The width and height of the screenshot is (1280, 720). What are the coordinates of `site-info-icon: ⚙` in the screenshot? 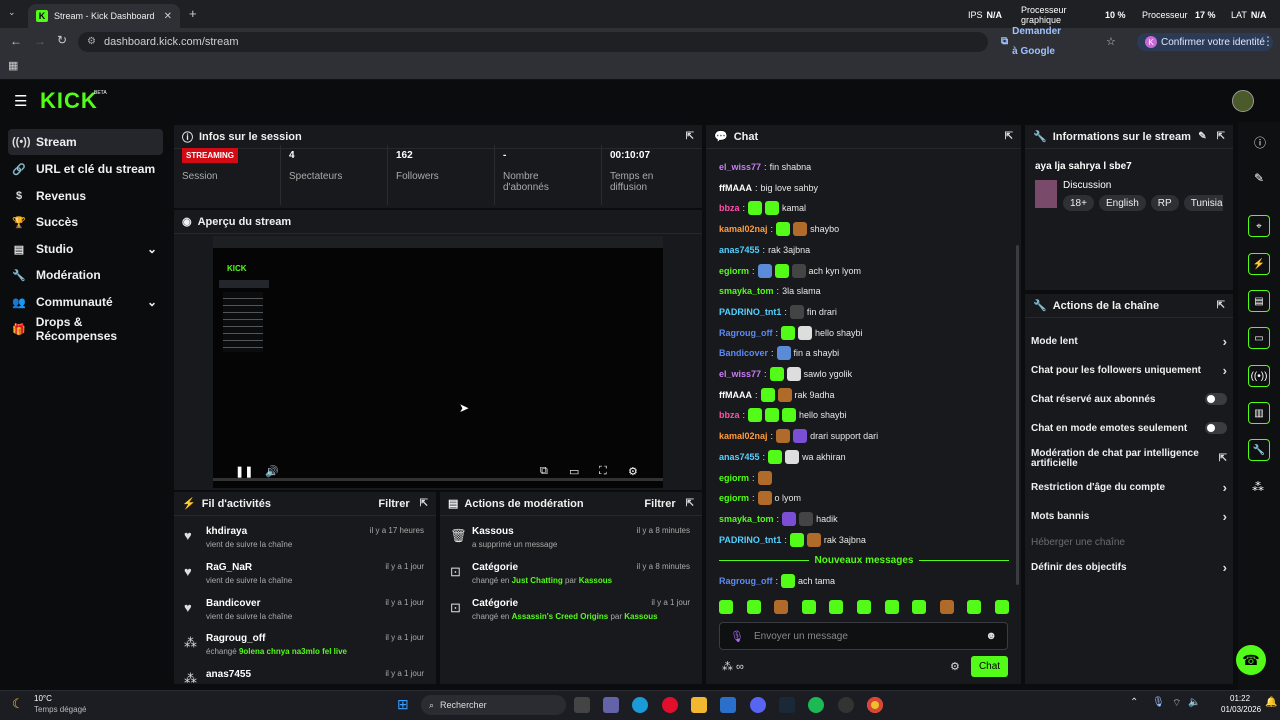 It's located at (91, 42).